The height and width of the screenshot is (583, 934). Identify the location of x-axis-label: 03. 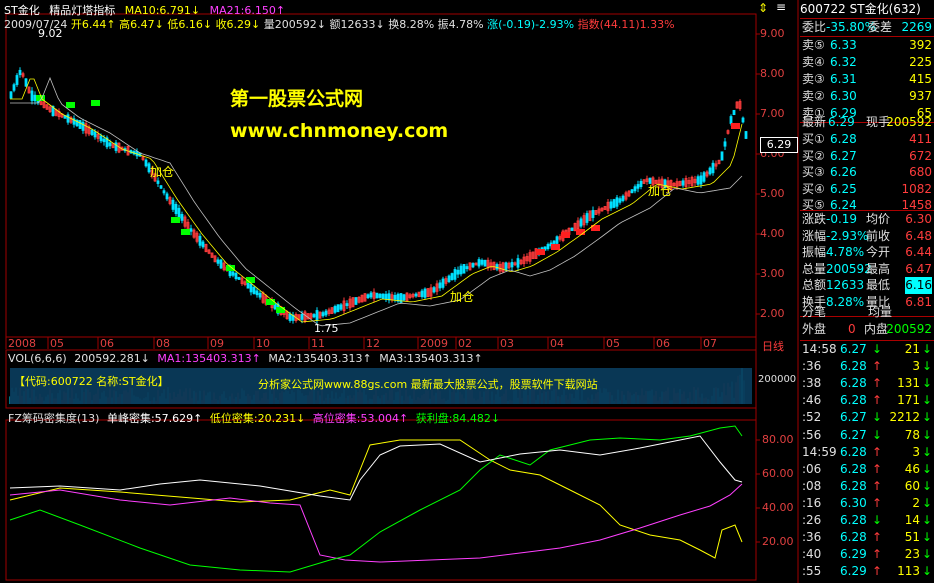
(507, 343).